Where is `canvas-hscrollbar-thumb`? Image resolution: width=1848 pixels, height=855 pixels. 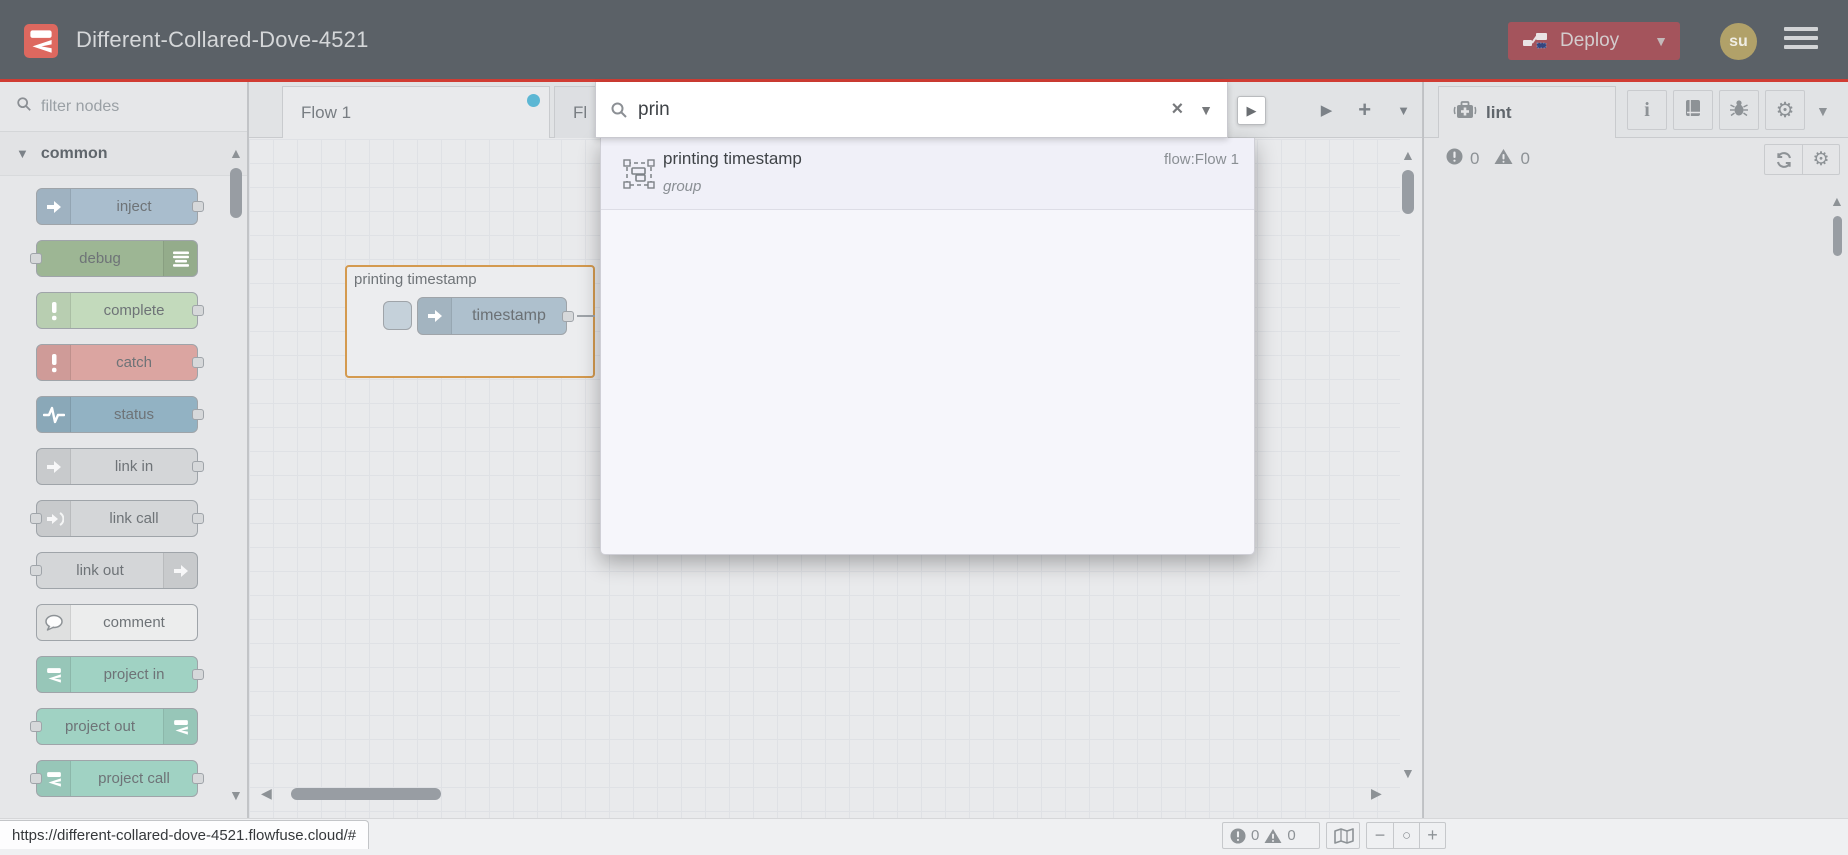 canvas-hscrollbar-thumb is located at coordinates (366, 794).